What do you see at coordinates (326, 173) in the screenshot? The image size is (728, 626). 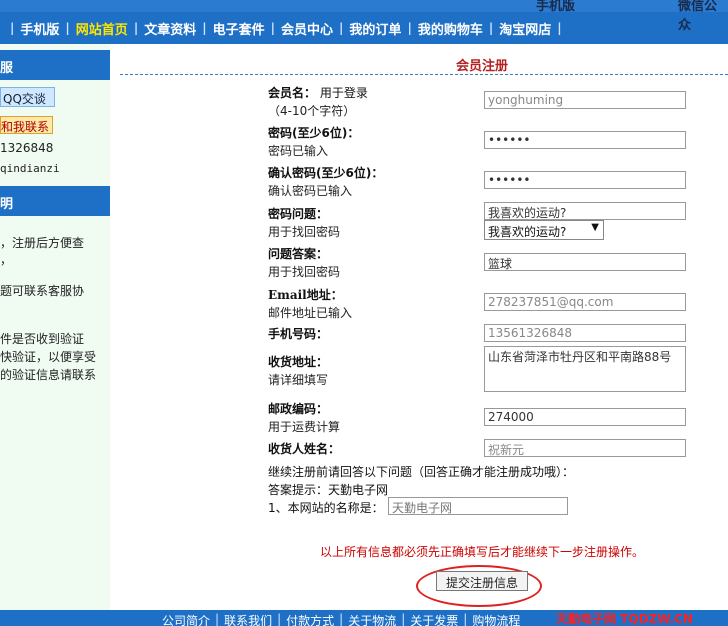 I see `confirm-password-label: 确认密码(至少6位)：` at bounding box center [326, 173].